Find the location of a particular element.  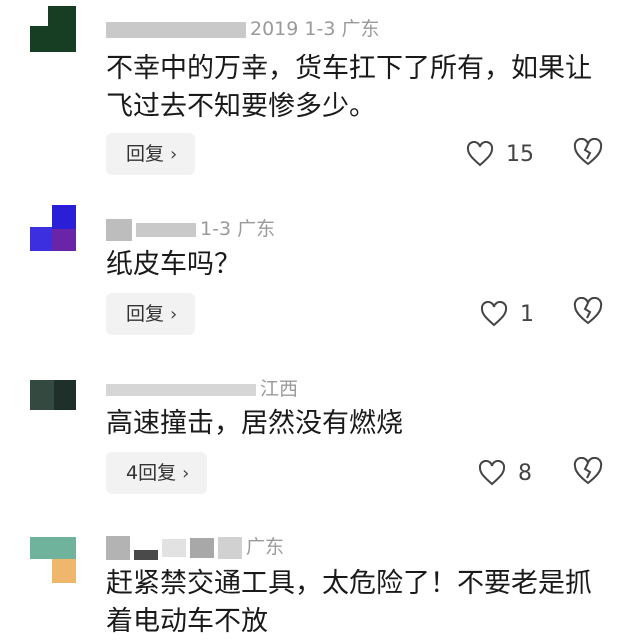

comment-meta: 广东 is located at coordinates (195, 546).